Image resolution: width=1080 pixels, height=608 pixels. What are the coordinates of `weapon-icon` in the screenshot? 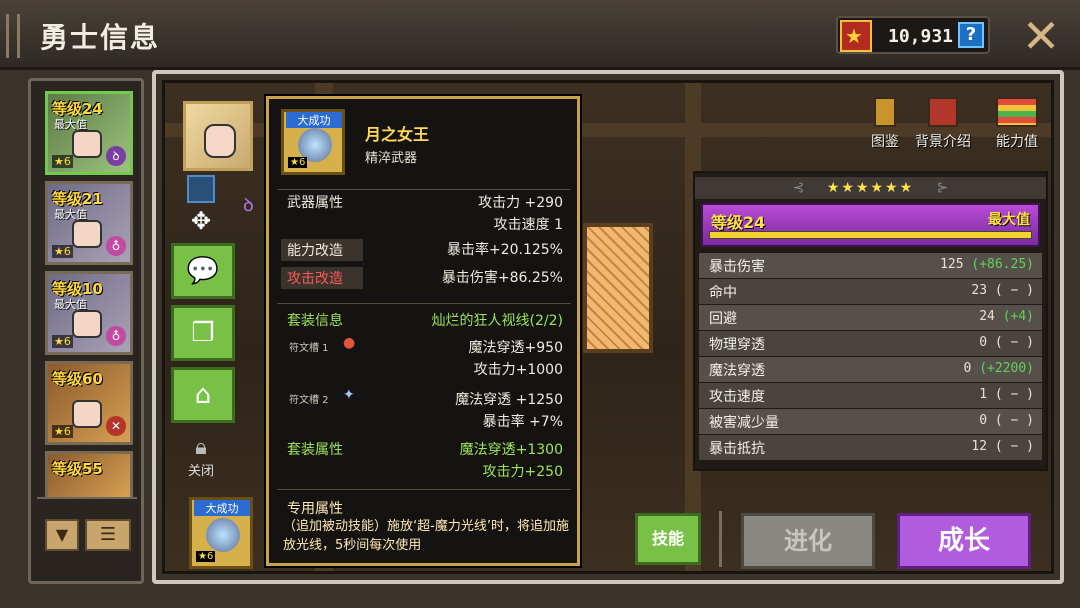 It's located at (223, 535).